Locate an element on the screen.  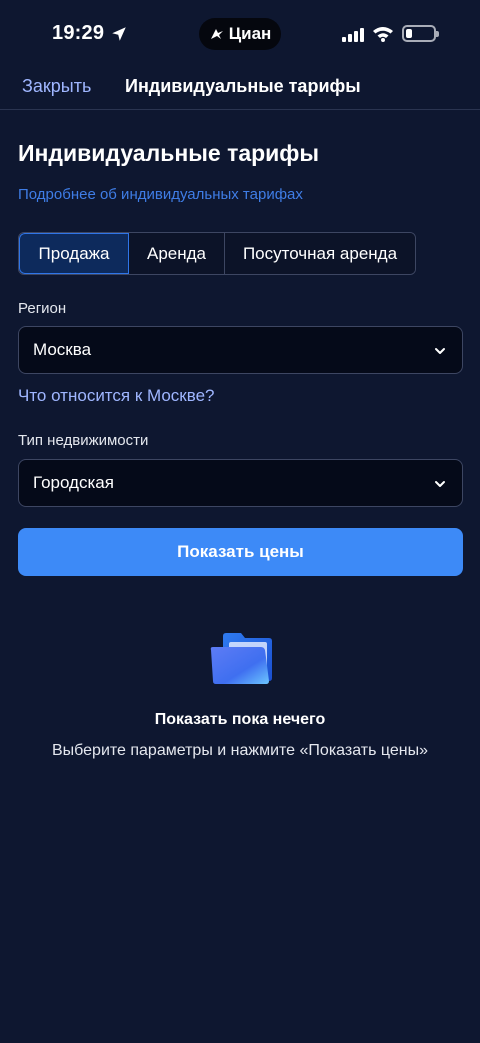
nav-title: Индивидуальные тарифы is located at coordinates (243, 86).